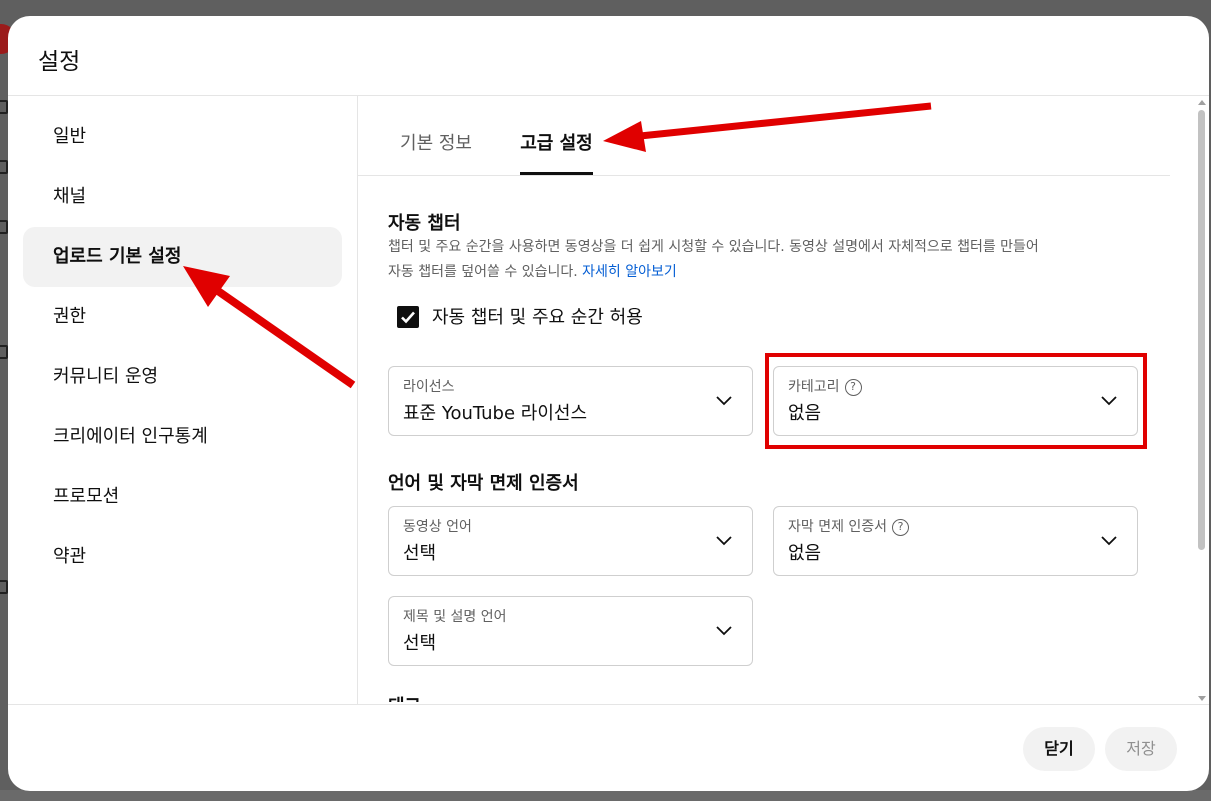 The height and width of the screenshot is (801, 1211). Describe the element at coordinates (767, 127) in the screenshot. I see `annotation-arrow-to-tab` at that location.